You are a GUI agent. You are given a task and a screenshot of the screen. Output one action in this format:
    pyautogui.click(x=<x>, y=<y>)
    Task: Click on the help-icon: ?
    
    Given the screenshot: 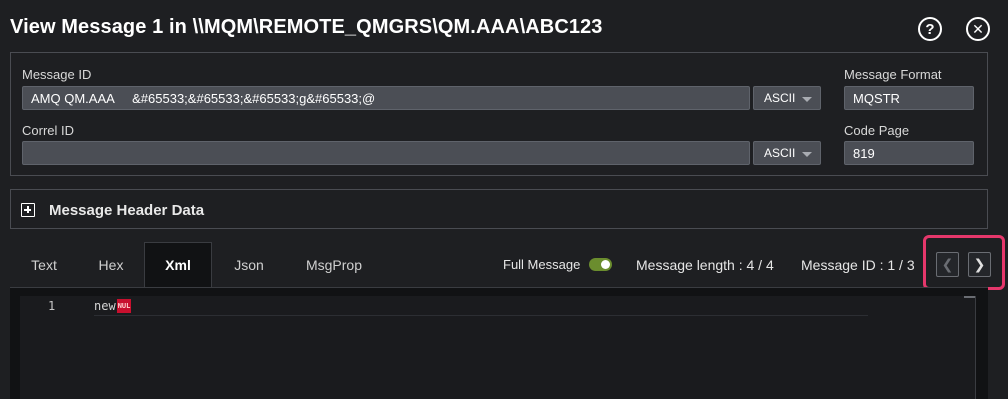 What is the action you would take?
    pyautogui.click(x=930, y=29)
    